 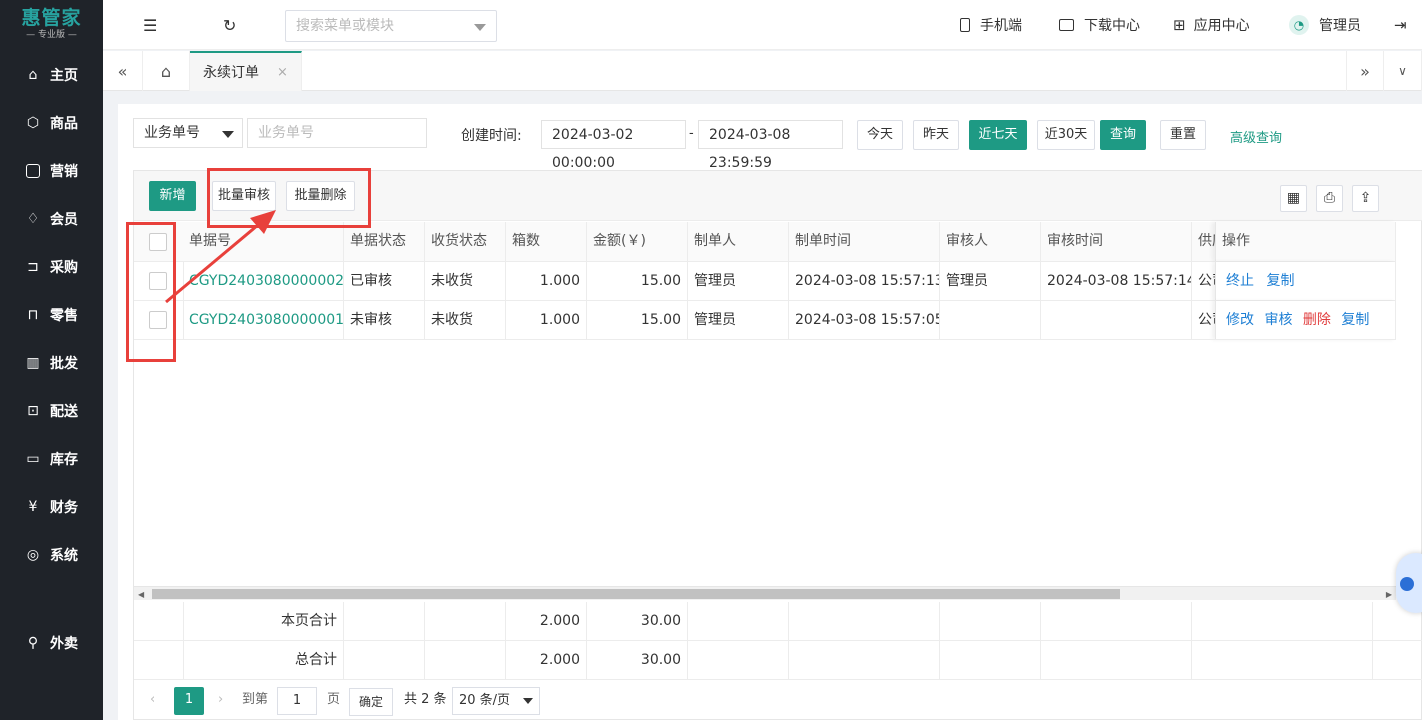 What do you see at coordinates (1365, 71) in the screenshot?
I see `tabs-scroll-right-icon: »` at bounding box center [1365, 71].